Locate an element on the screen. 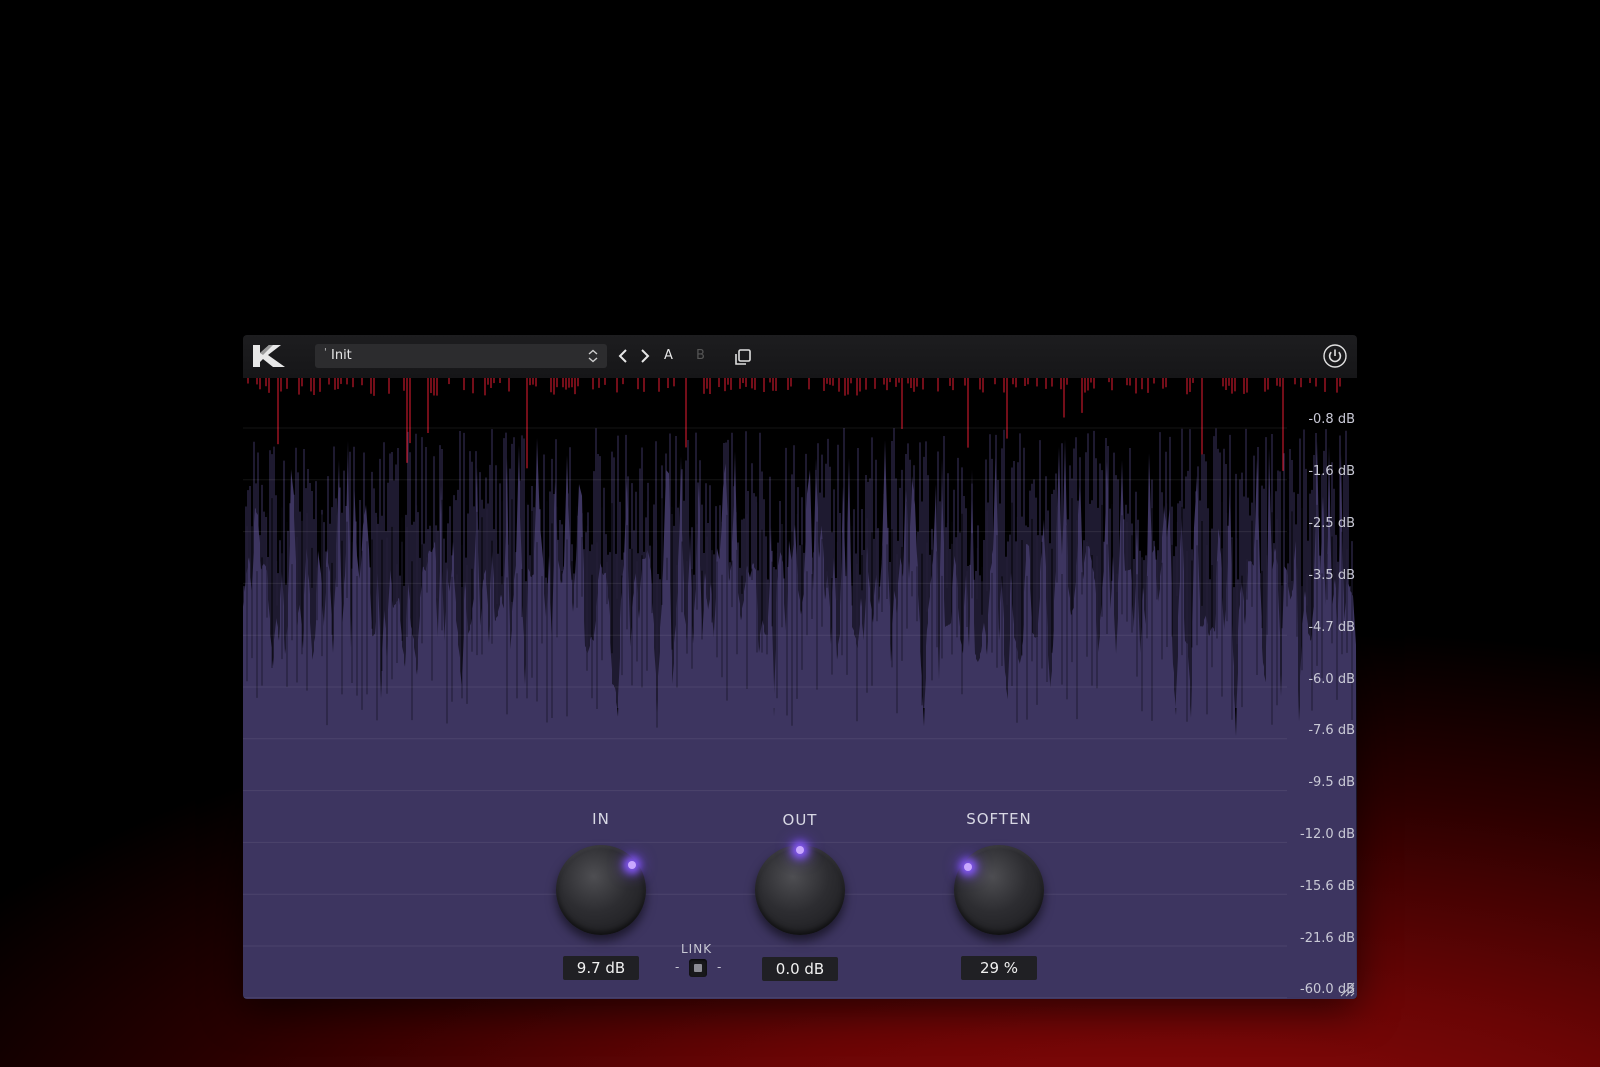  out-gain-label: OUT is located at coordinates (800, 820).